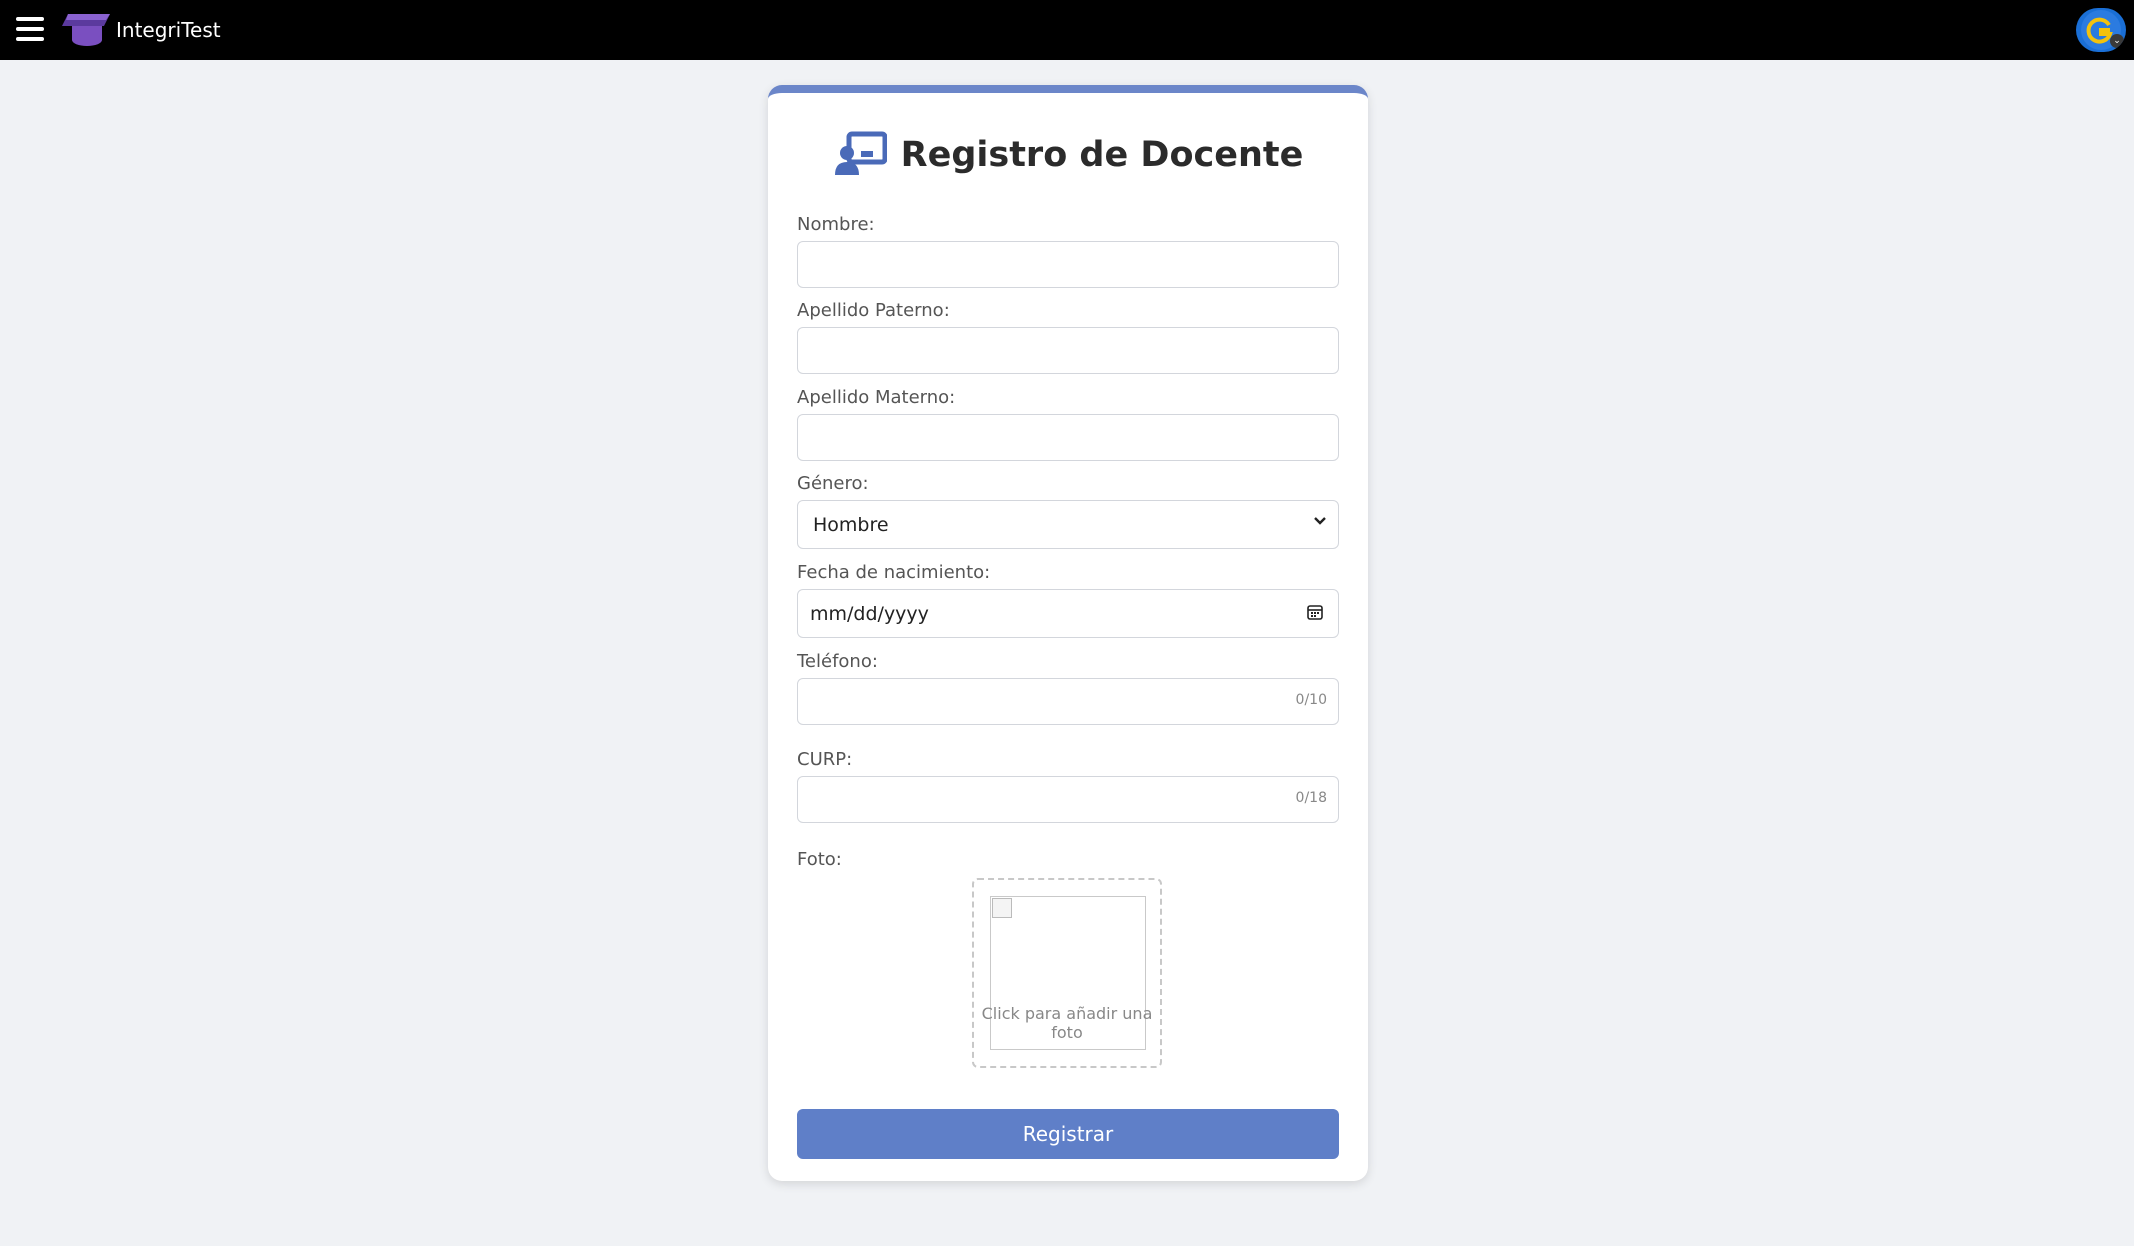  Describe the element at coordinates (1067, 1023) in the screenshot. I see `photo-upload-hint: Click para añadir una foto` at that location.